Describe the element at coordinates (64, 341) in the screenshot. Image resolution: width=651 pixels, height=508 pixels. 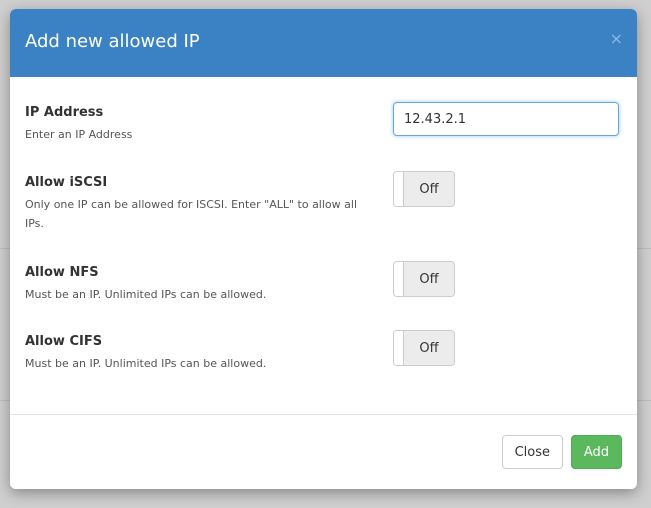
I see `allow-cifs-label: Allow CIFS` at that location.